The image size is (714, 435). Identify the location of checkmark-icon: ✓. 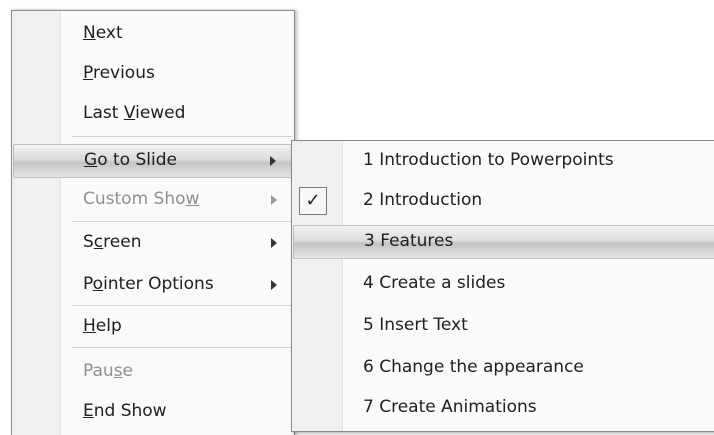
(313, 201).